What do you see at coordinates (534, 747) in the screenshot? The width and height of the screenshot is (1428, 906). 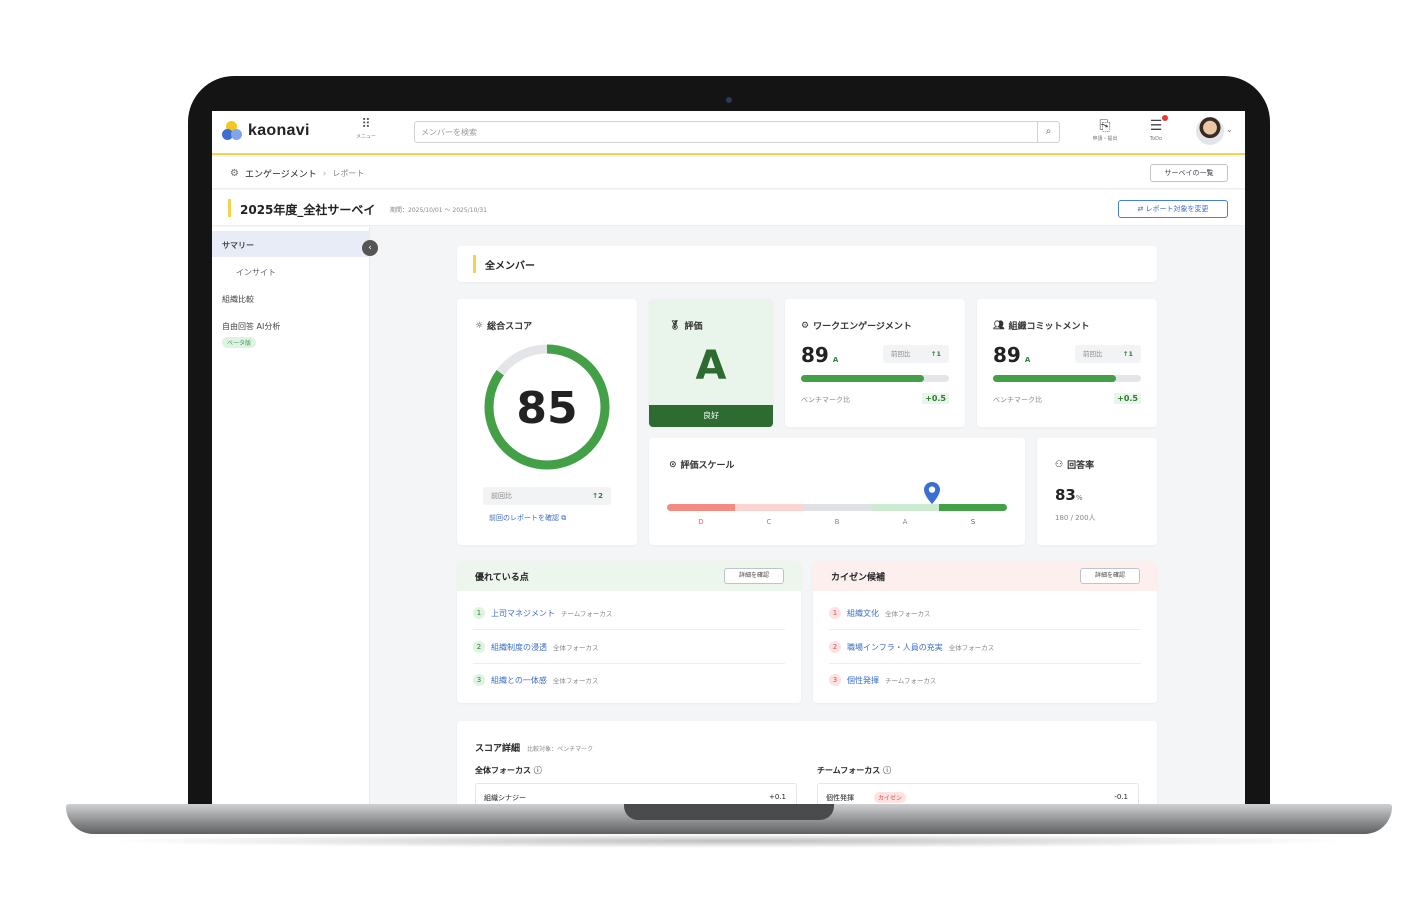 I see `score-detail-title: スコア詳細 比較対象：ベンチマーク` at bounding box center [534, 747].